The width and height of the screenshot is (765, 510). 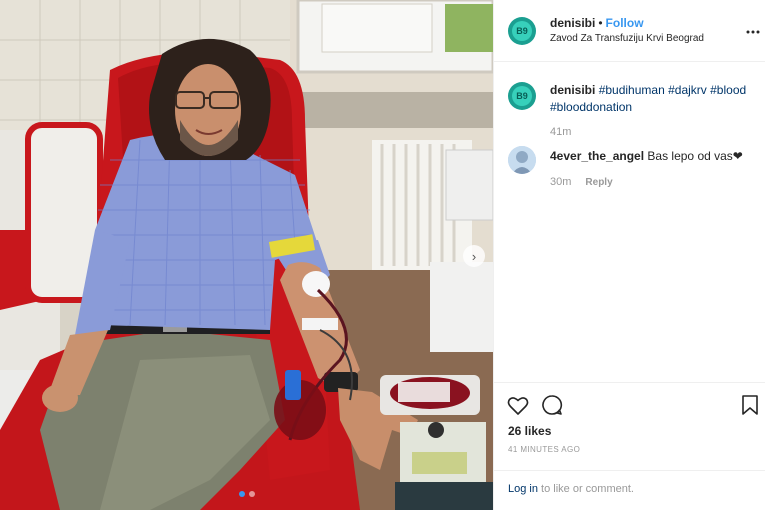 I want to click on caption-username: denisibi, so click(x=572, y=90).